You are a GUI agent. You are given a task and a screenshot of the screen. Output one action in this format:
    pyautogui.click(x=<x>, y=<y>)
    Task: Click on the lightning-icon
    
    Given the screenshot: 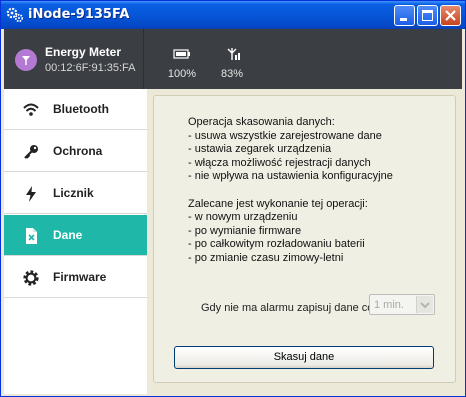 What is the action you would take?
    pyautogui.click(x=31, y=194)
    